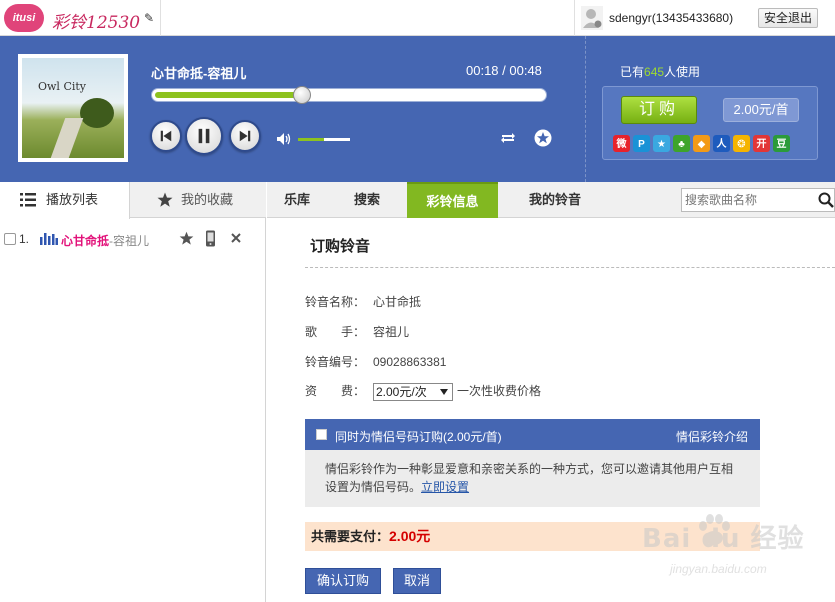 This screenshot has height=602, width=835. I want to click on user-count-suffix: 人使用, so click(682, 72).